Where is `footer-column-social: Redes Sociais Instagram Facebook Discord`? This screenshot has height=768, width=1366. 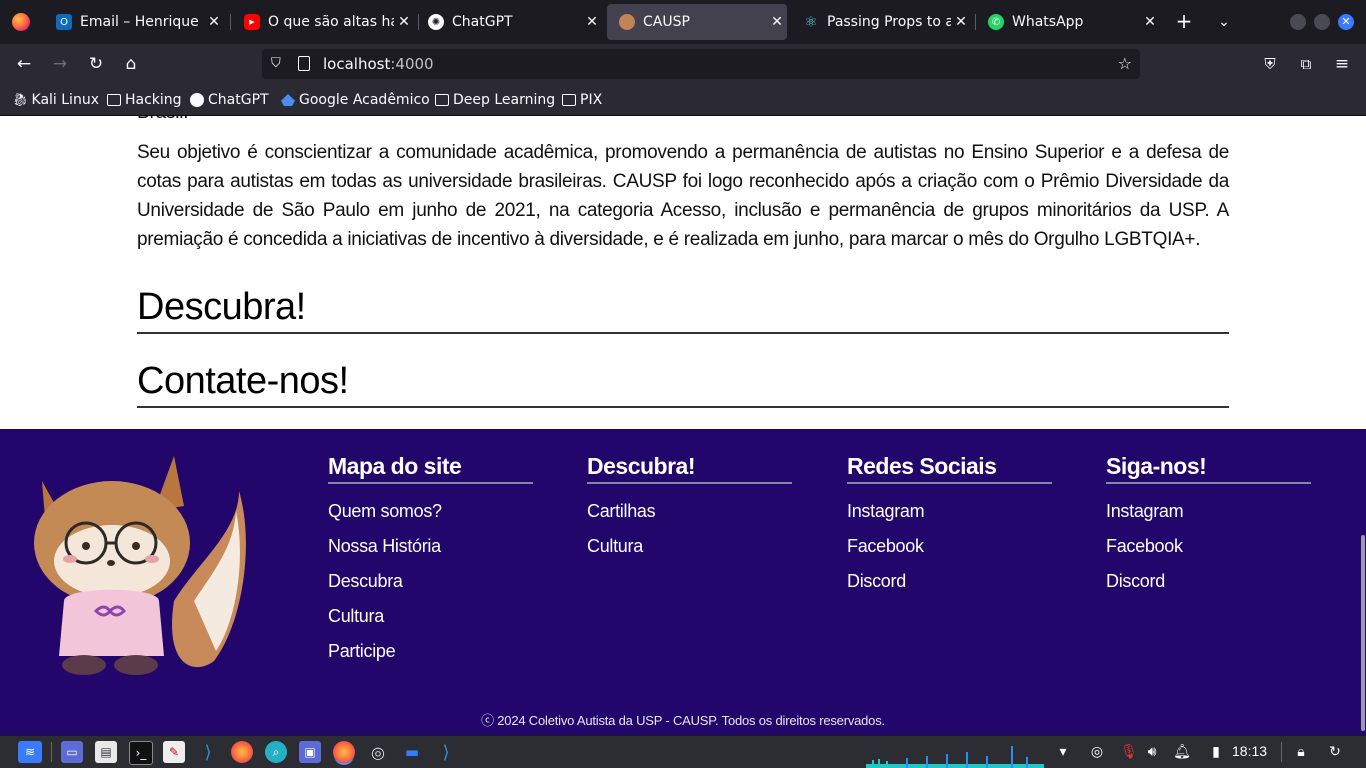 footer-column-social: Redes Sociais Instagram Facebook Discord is located at coordinates (949, 526).